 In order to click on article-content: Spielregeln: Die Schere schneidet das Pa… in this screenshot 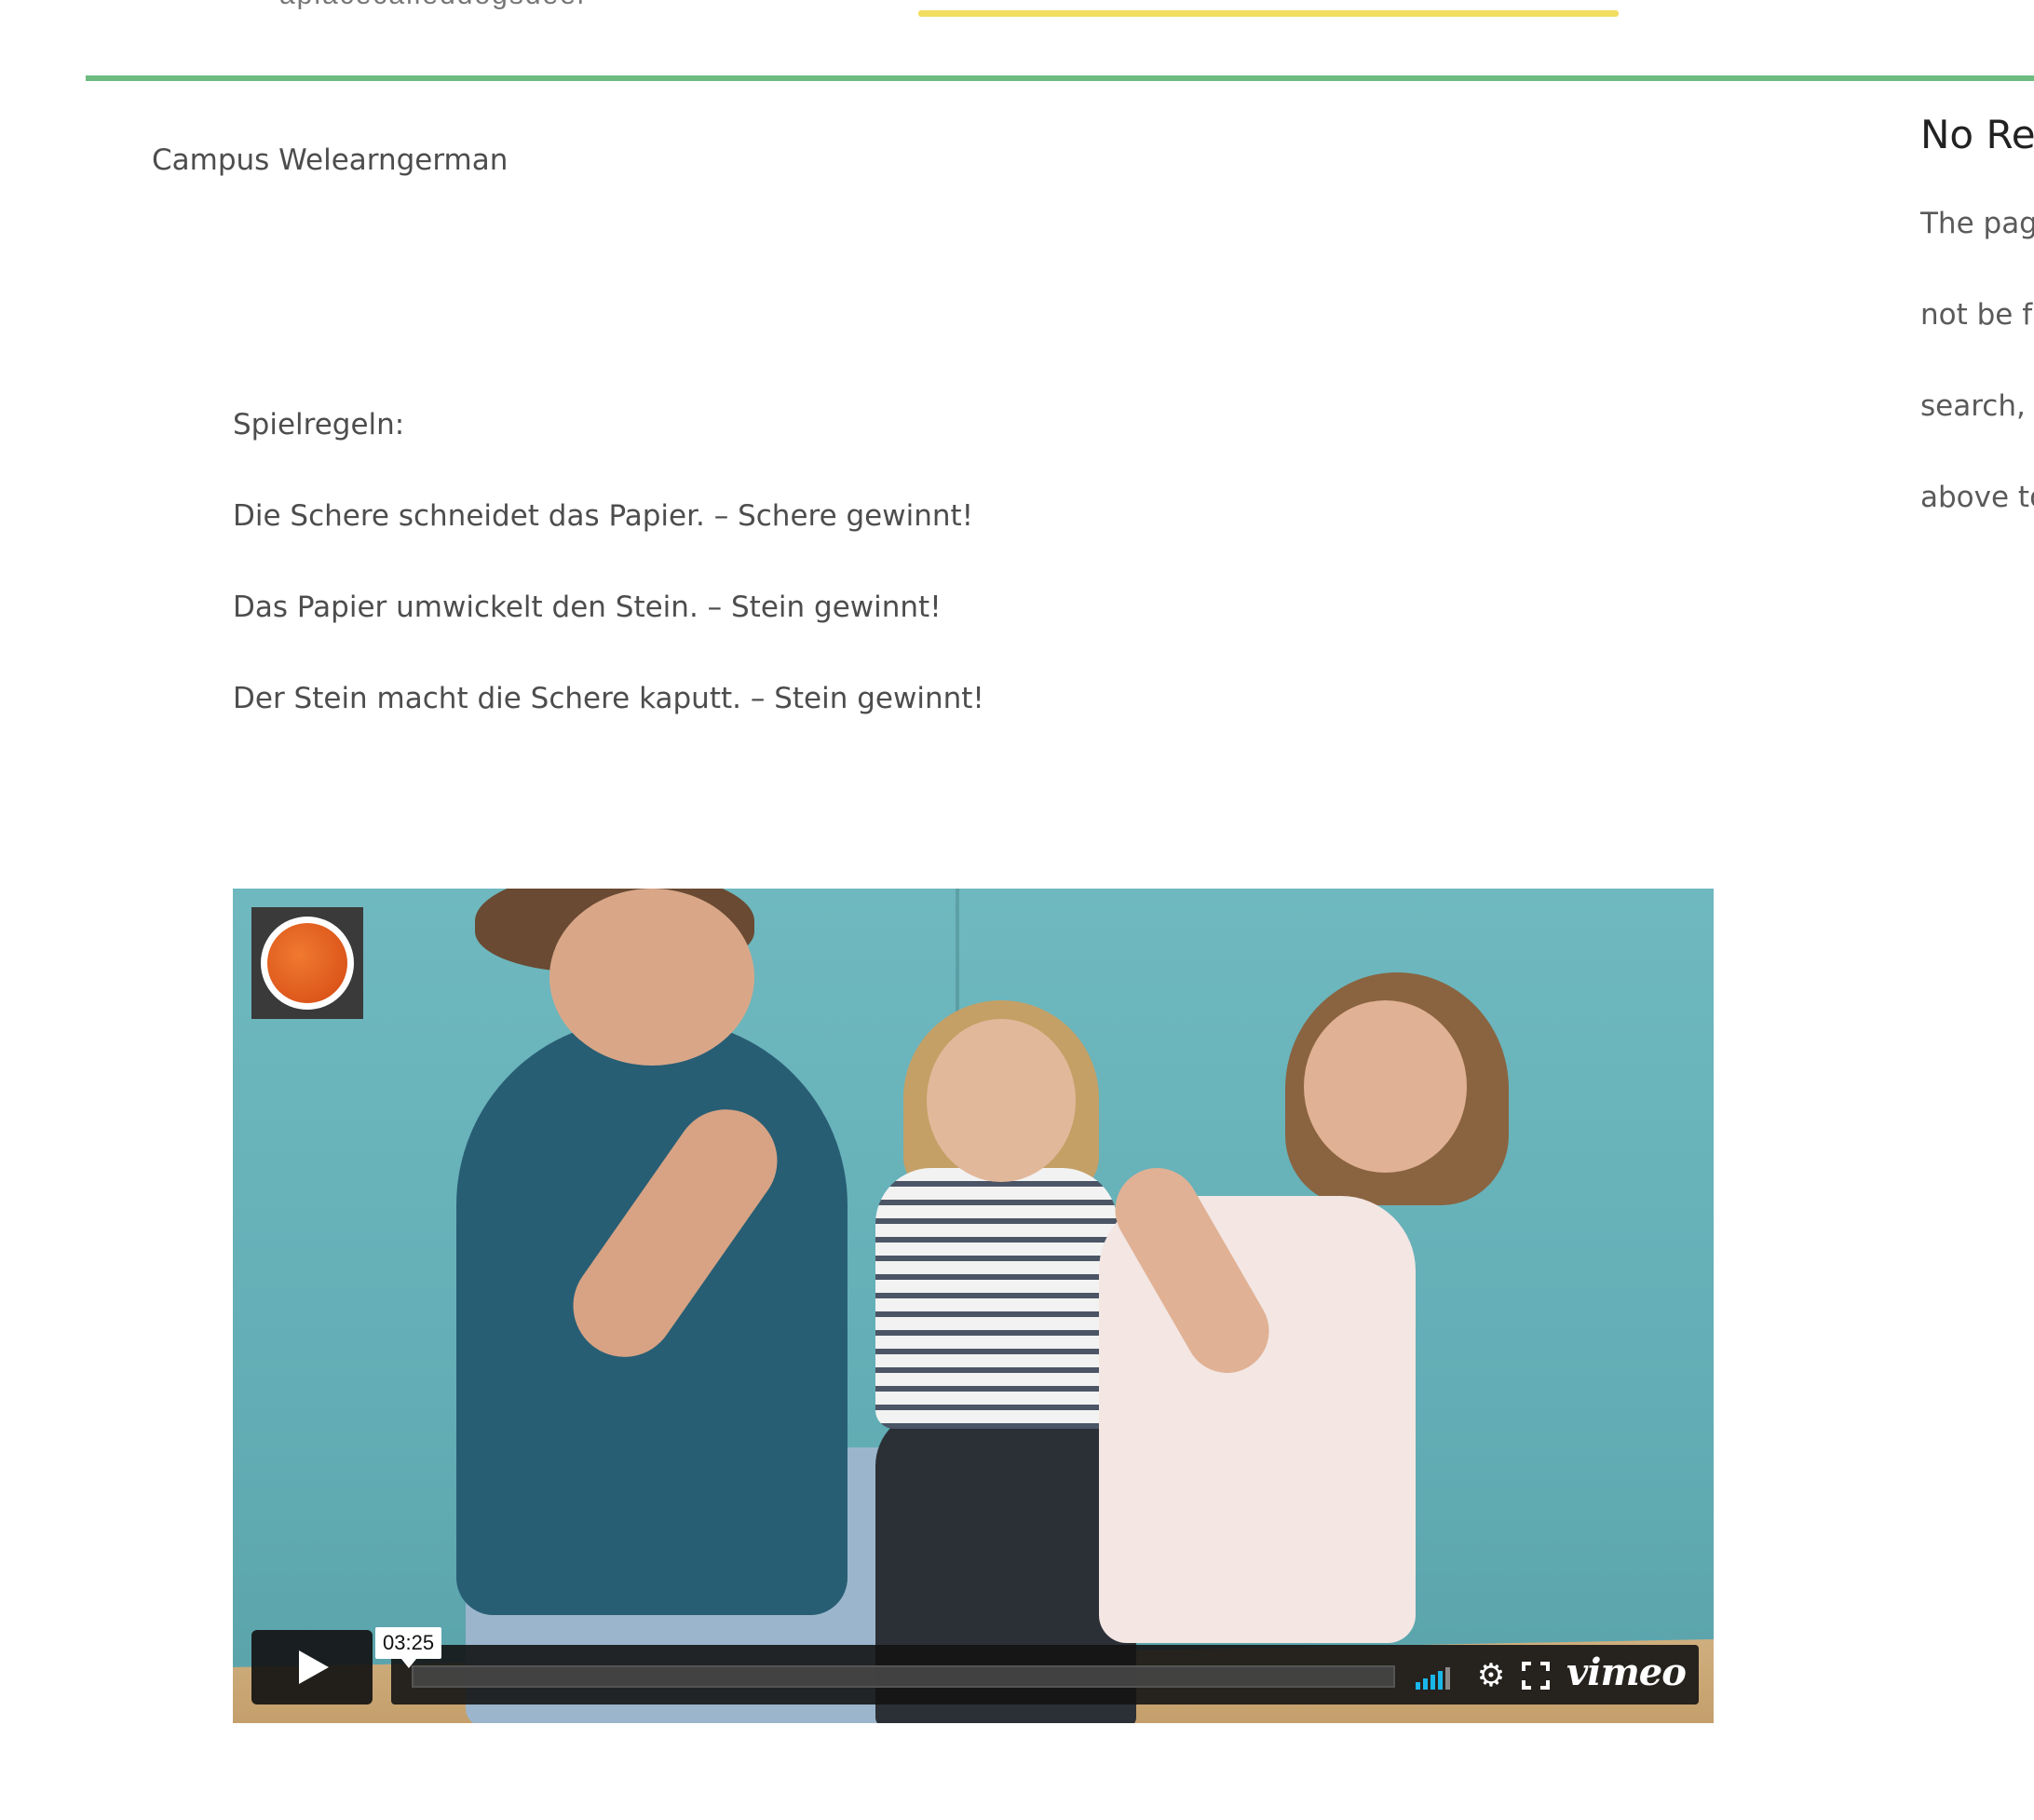, I will do `click(608, 588)`.